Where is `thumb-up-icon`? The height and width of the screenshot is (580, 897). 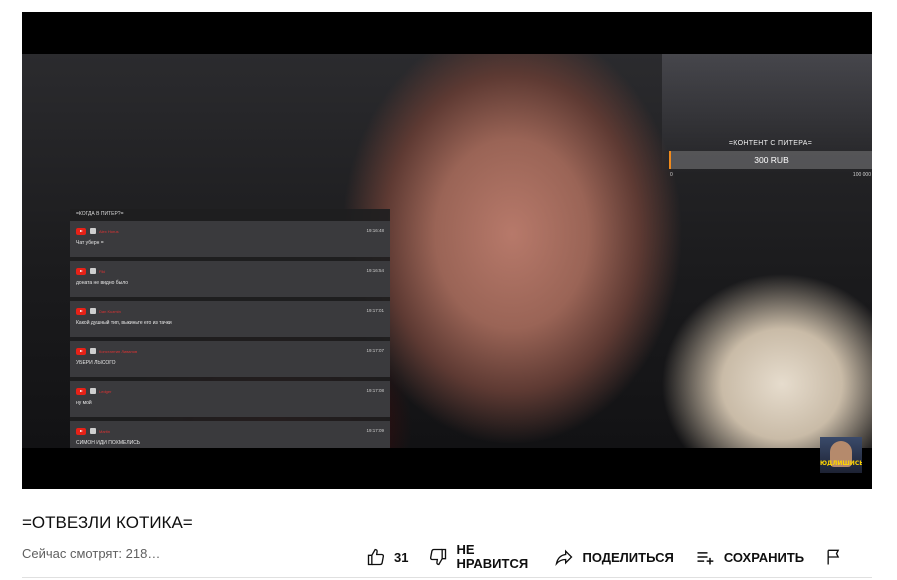
thumb-up-icon is located at coordinates (376, 557).